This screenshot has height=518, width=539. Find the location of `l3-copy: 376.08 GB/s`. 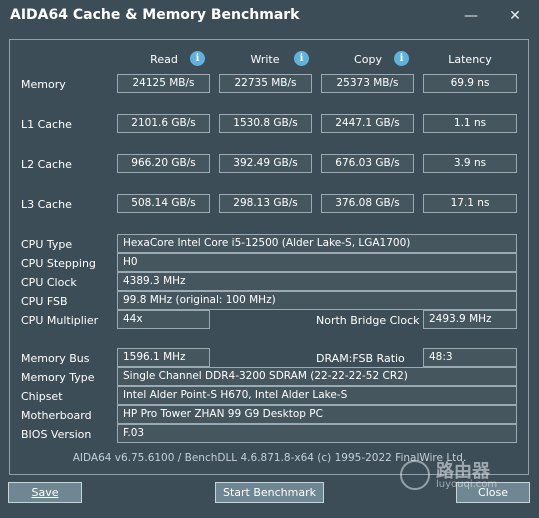

l3-copy: 376.08 GB/s is located at coordinates (367, 203).